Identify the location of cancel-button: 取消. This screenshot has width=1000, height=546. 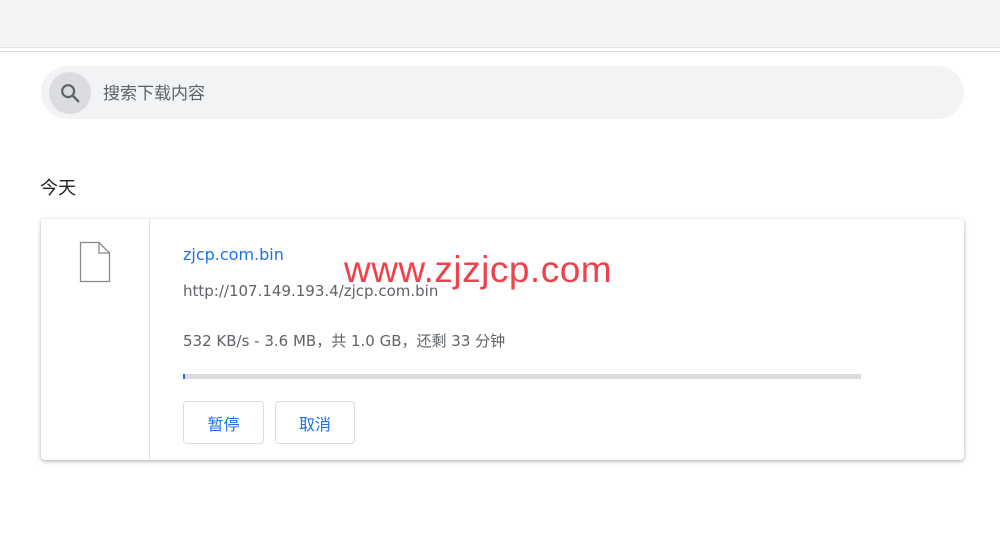
(315, 422).